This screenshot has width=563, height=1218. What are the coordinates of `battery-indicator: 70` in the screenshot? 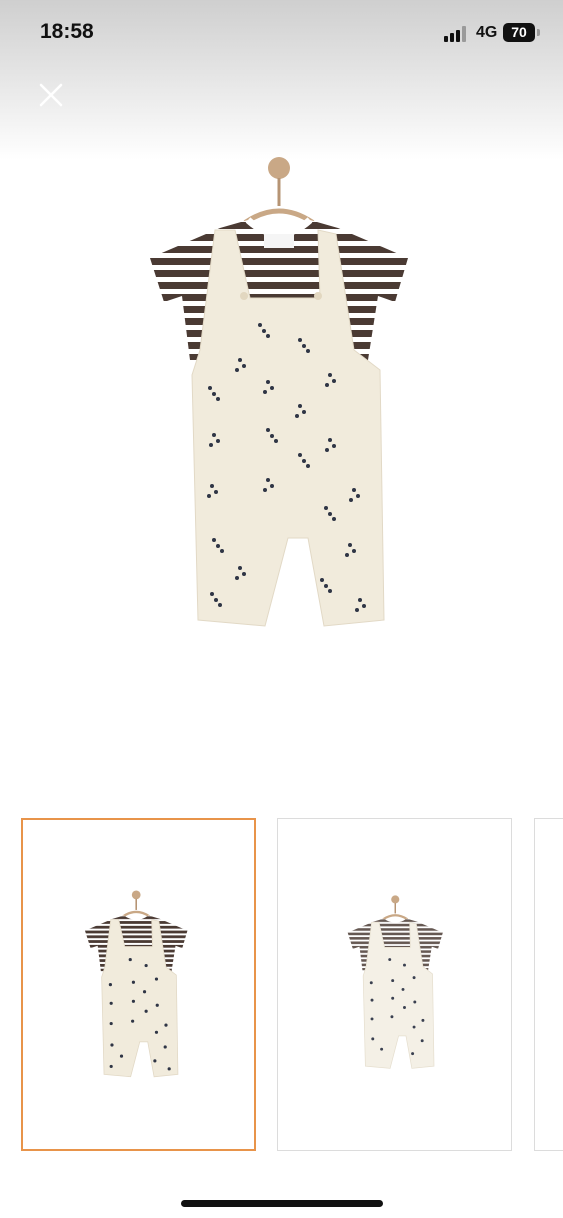 It's located at (519, 32).